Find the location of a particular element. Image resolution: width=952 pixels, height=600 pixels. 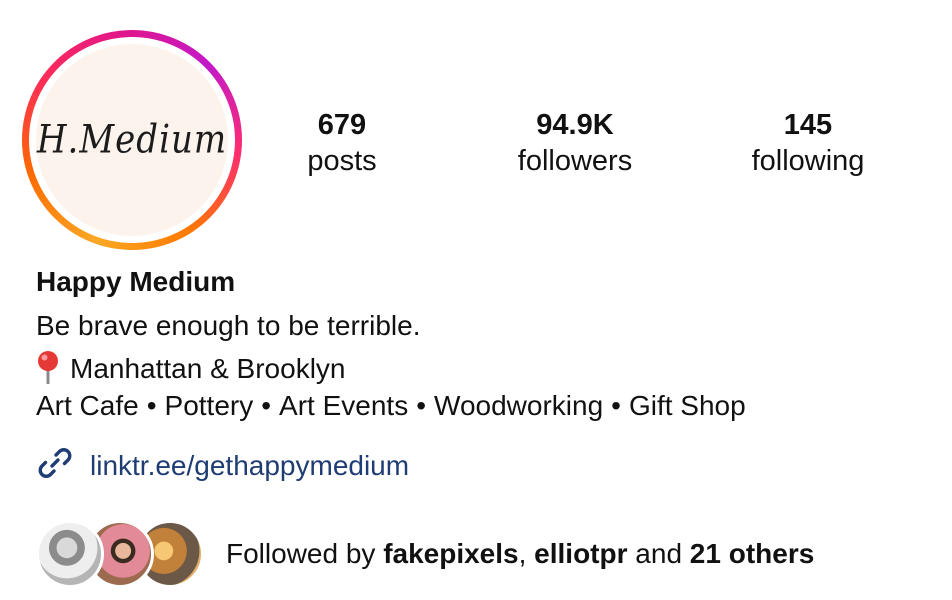

followed-by-prefix: Followed by is located at coordinates (301, 553).